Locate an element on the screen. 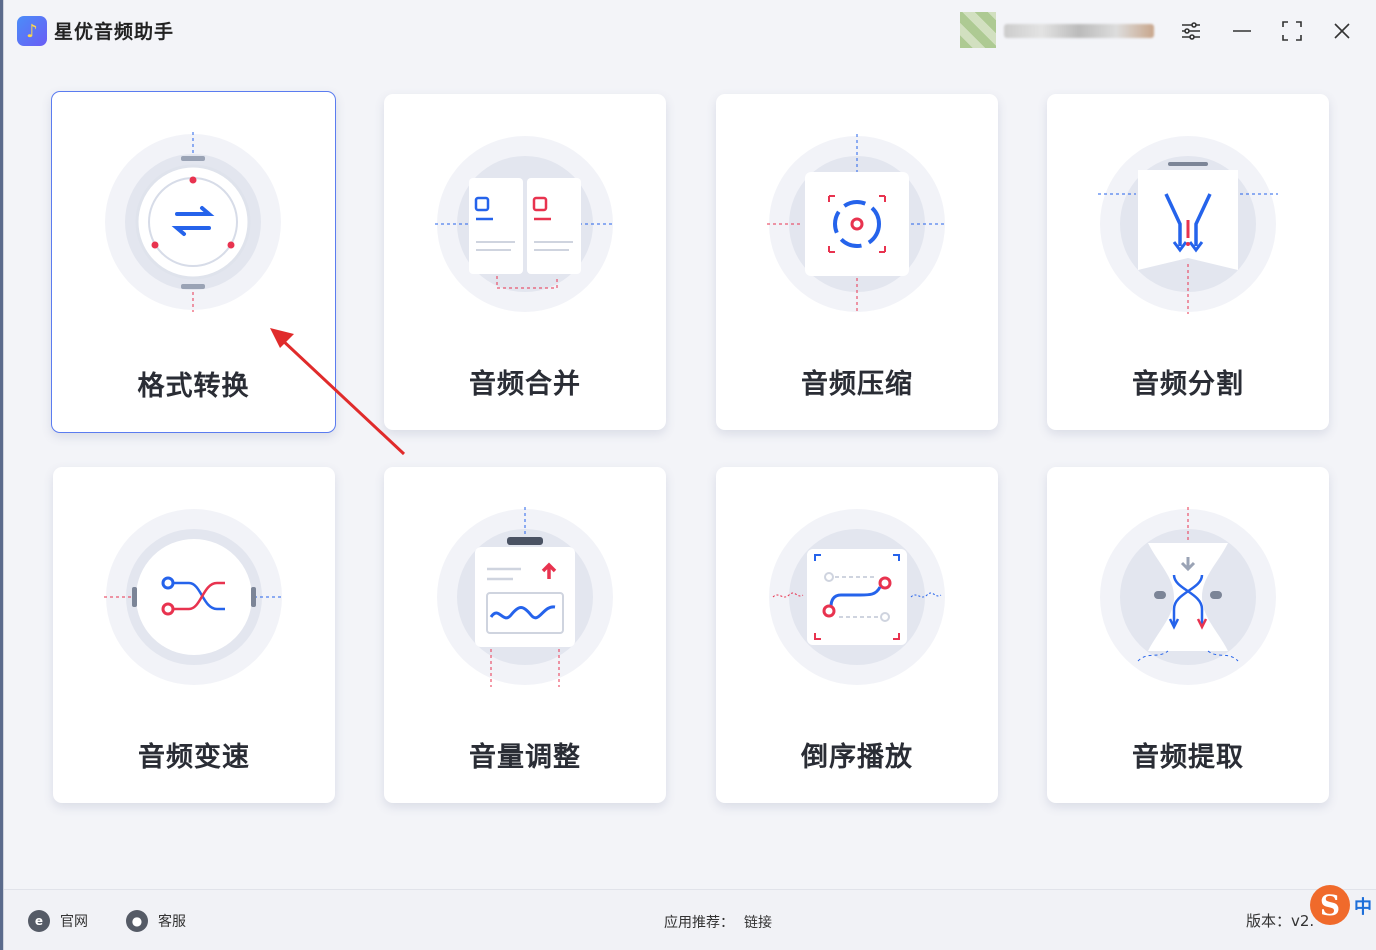  feature-card-audio-merge: 音频合并 is located at coordinates (525, 262).